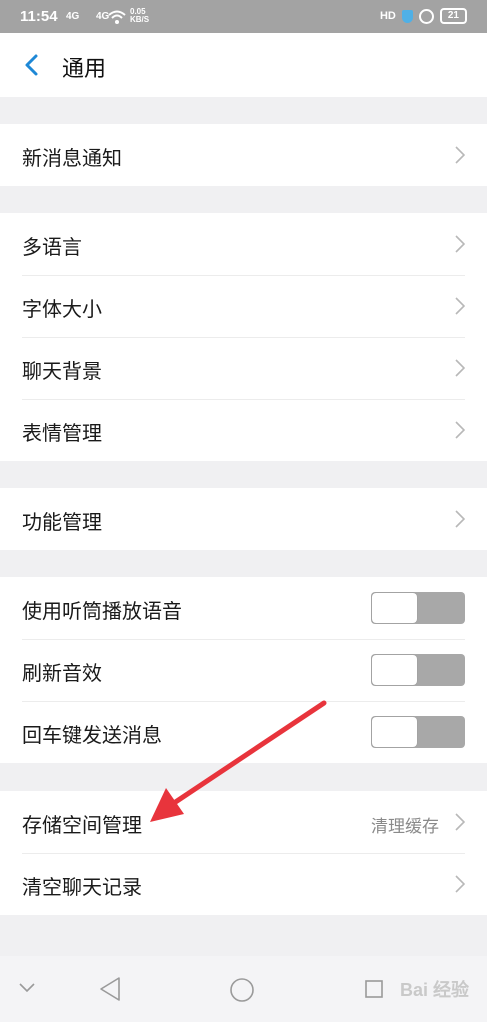  What do you see at coordinates (82, 825) in the screenshot?
I see `row-label: 存储空间管理` at bounding box center [82, 825].